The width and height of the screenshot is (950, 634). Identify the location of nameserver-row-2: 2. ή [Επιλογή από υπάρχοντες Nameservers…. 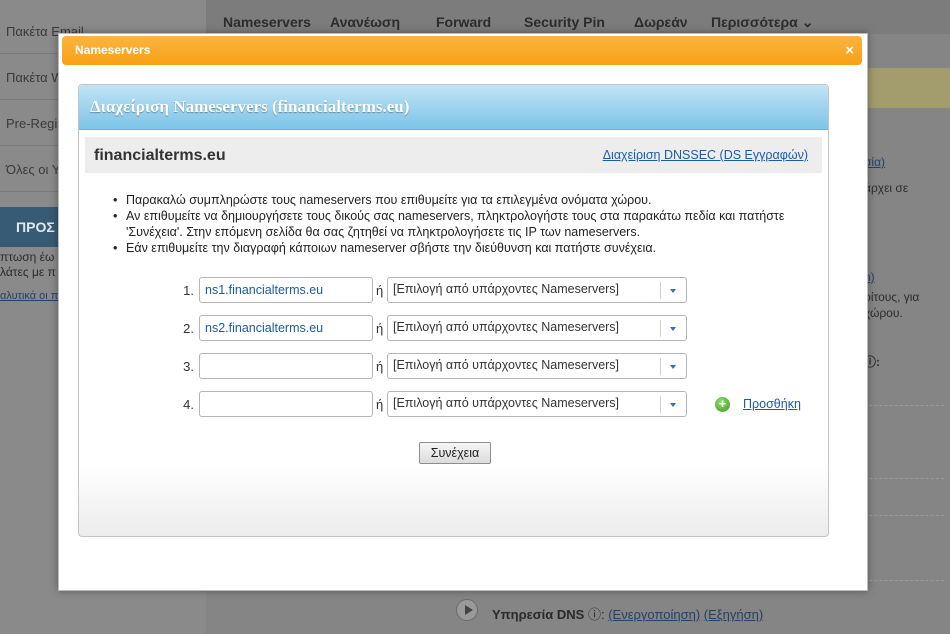
(494, 329).